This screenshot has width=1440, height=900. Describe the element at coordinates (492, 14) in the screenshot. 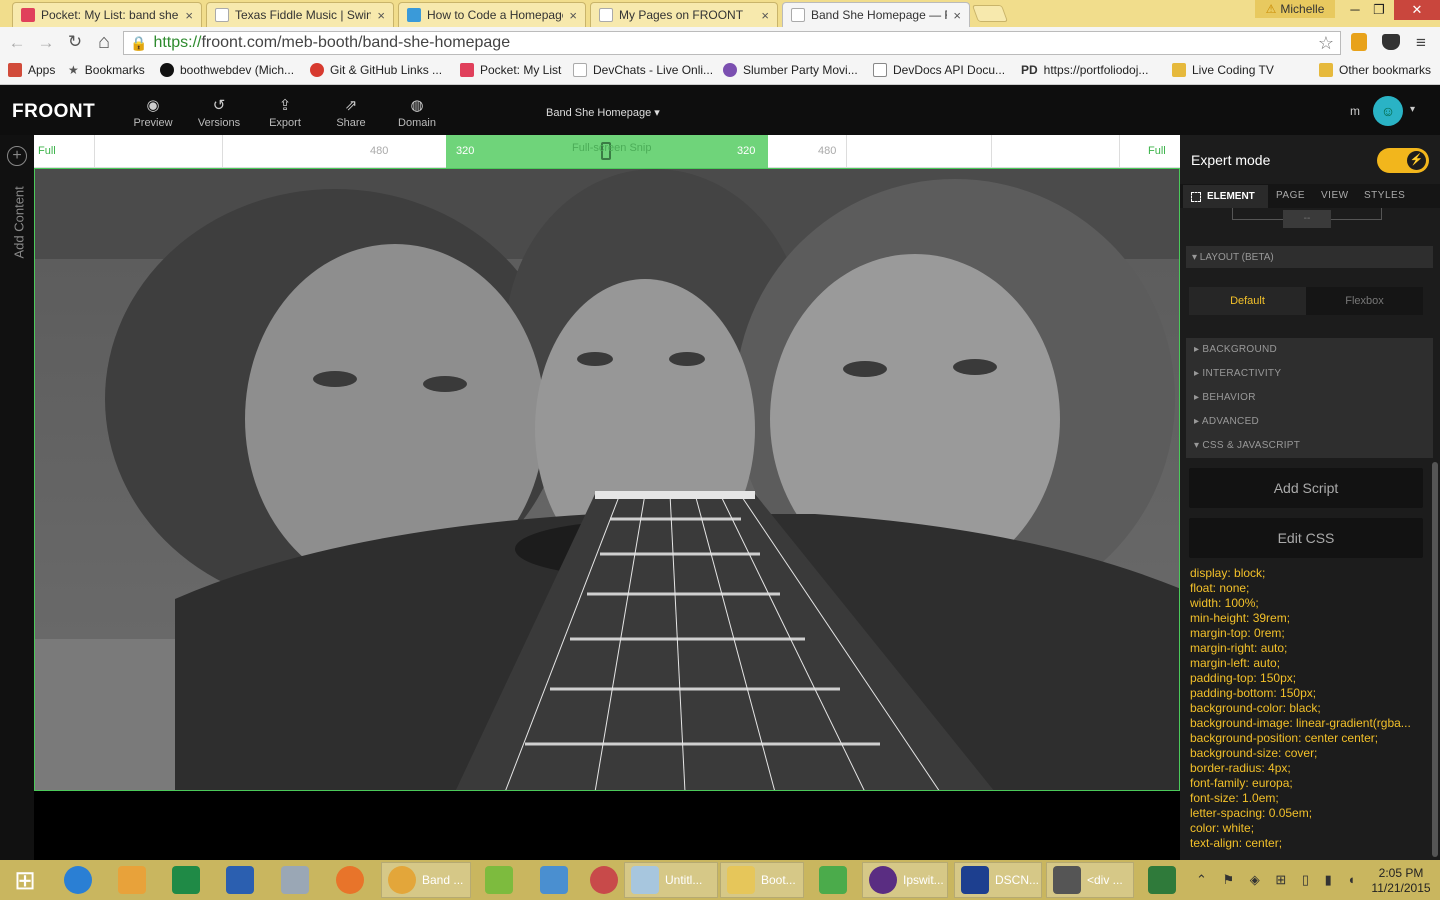

I see `browser-tab-how-to-code: How to Code a Homepage ×` at that location.